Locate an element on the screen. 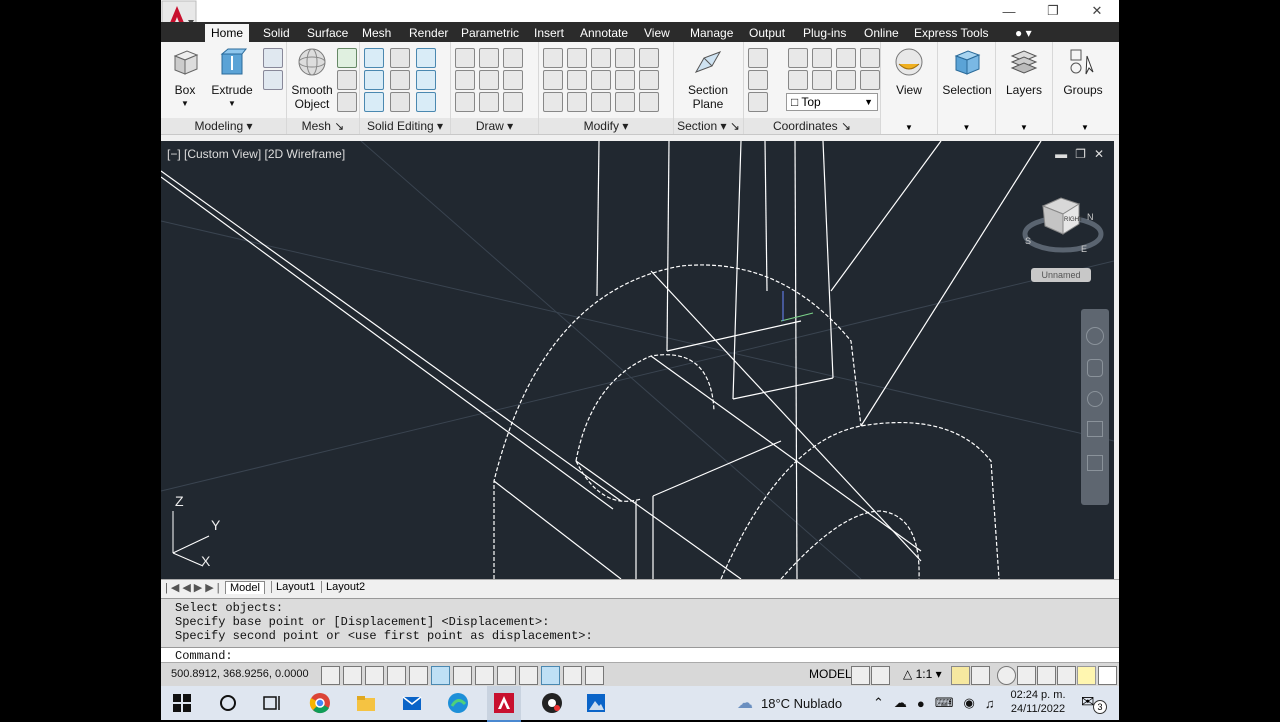 This screenshot has width=1280, height=722. offset-icon is located at coordinates (649, 80).